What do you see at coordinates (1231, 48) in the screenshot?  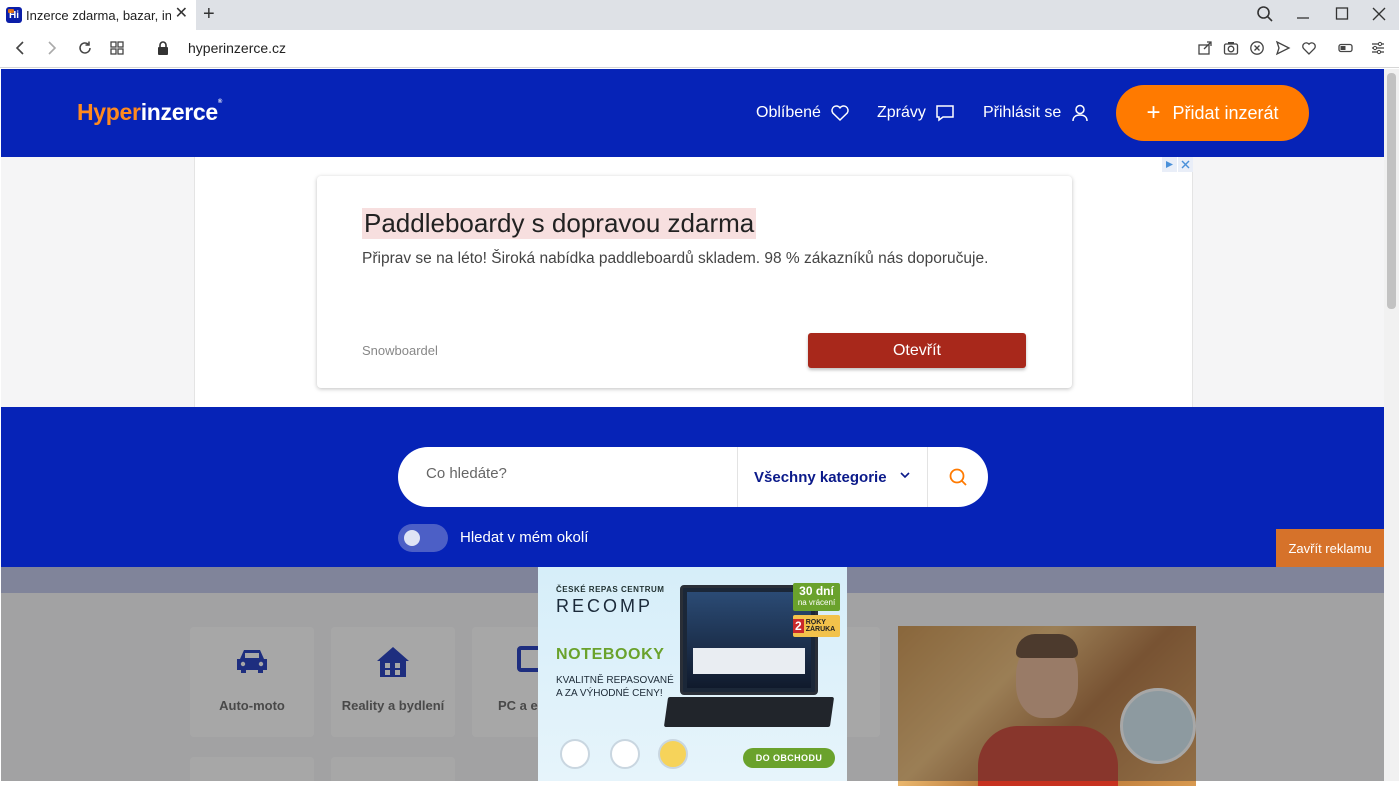 I see `camera-icon` at bounding box center [1231, 48].